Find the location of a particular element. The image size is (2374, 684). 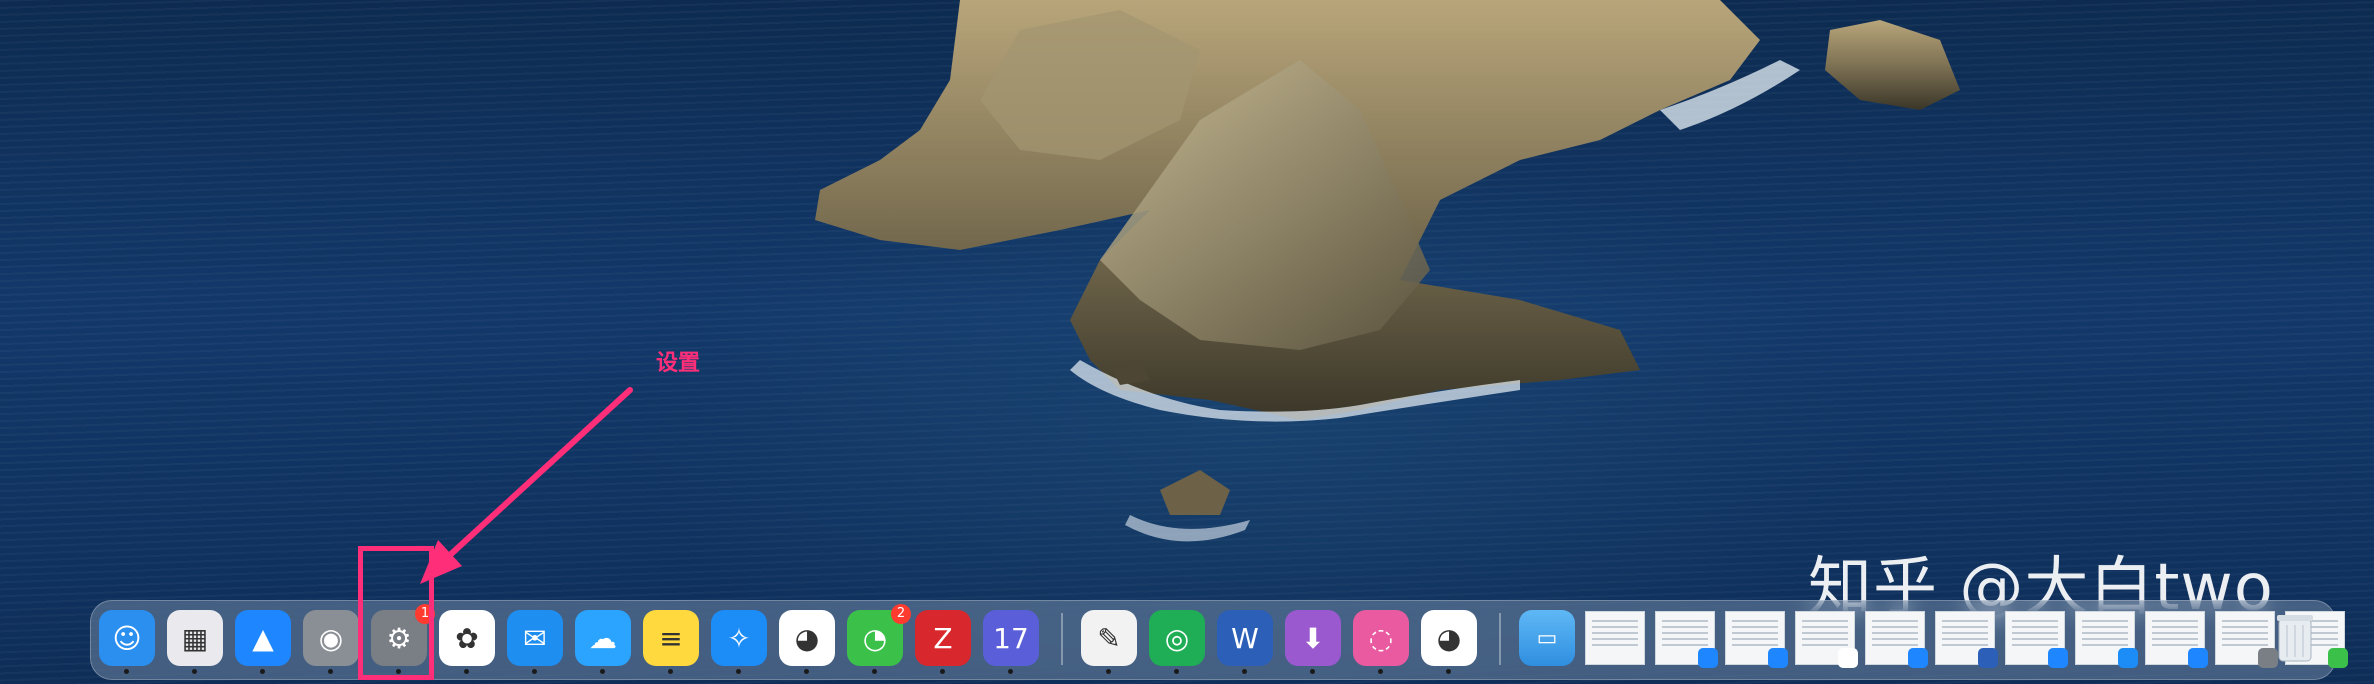

qq2-glyph: ◕ is located at coordinates (1449, 638).